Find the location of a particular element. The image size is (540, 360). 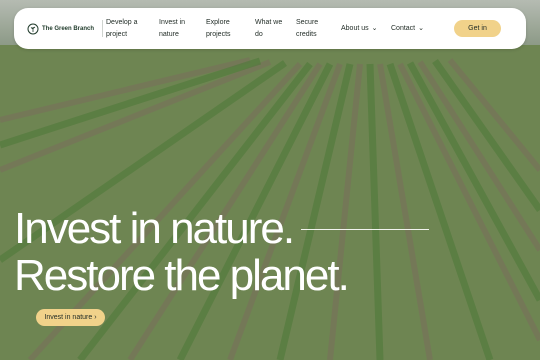

nav-explore-projects: Explore projects is located at coordinates (218, 29).